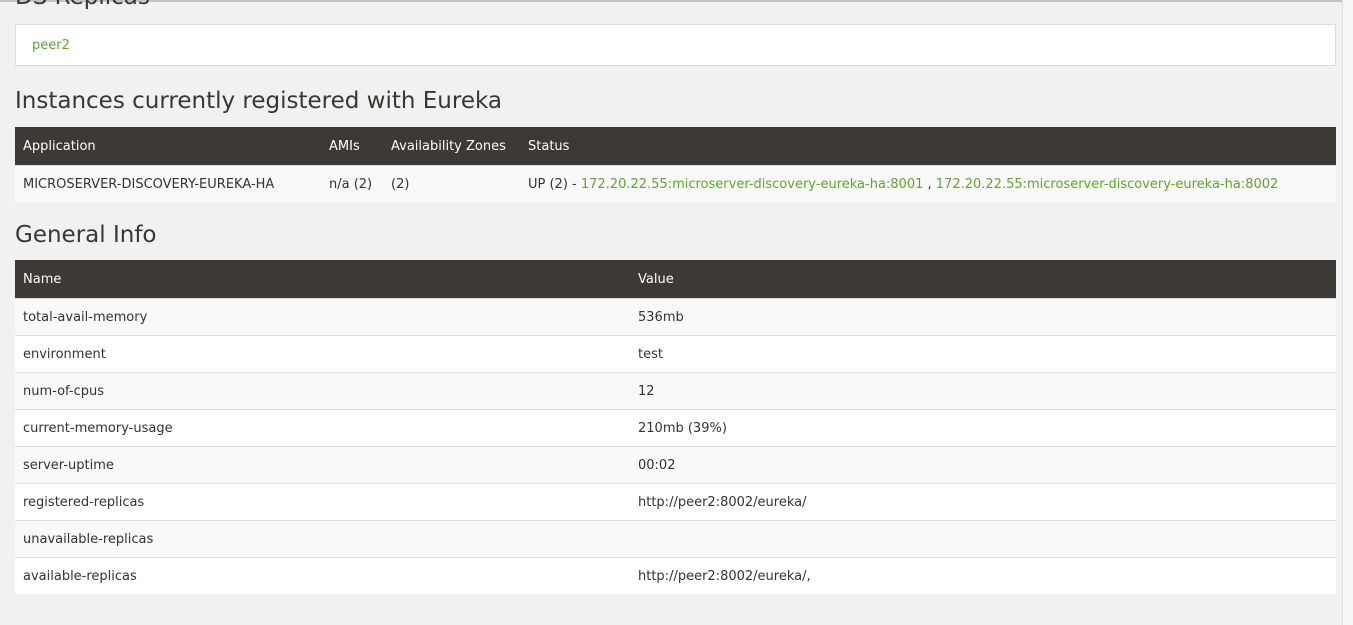 The width and height of the screenshot is (1353, 625). I want to click on table-row: unavailable-replicas, so click(675, 539).